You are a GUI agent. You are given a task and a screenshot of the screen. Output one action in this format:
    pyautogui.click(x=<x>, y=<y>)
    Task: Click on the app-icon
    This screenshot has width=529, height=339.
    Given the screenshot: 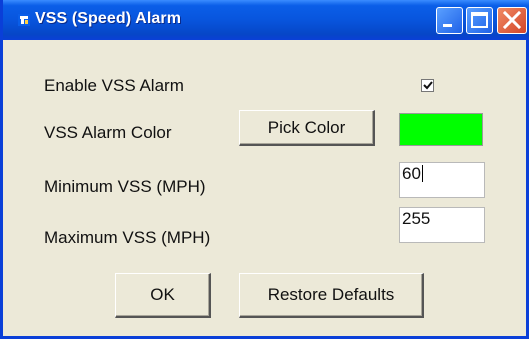 What is the action you would take?
    pyautogui.click(x=24, y=19)
    